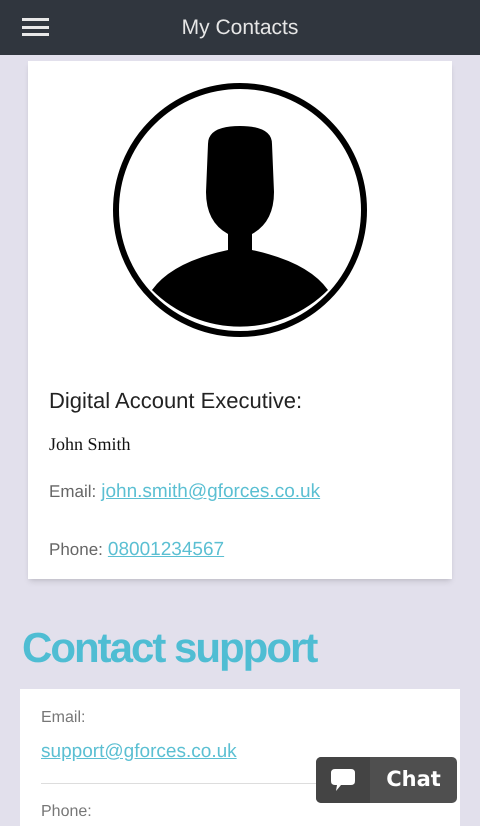 The width and height of the screenshot is (480, 826). I want to click on contact-name: John Smith, so click(90, 444).